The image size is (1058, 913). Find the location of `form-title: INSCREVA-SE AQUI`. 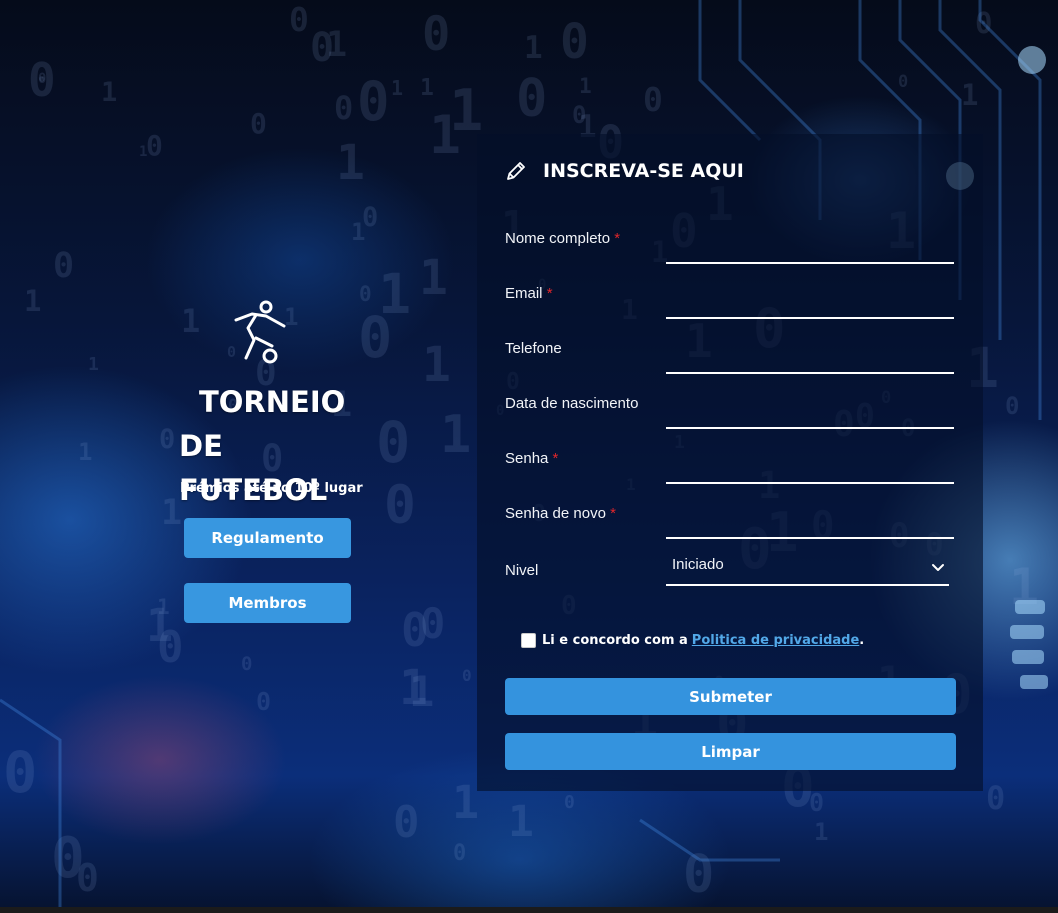

form-title: INSCREVA-SE AQUI is located at coordinates (643, 171).